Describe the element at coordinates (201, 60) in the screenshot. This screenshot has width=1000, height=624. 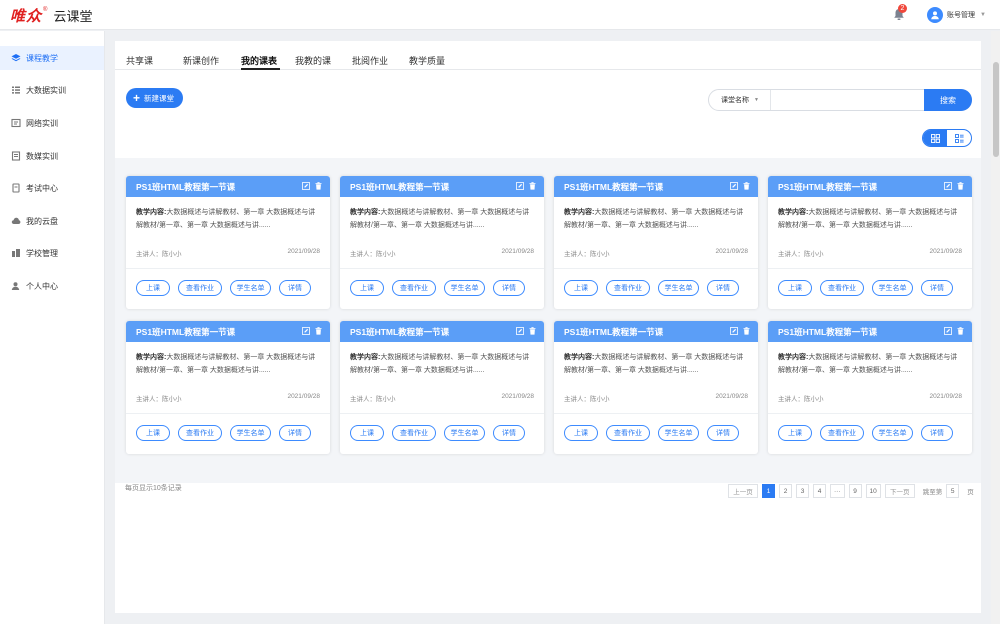
I see `tab-new-course-creation: 新课创作` at that location.